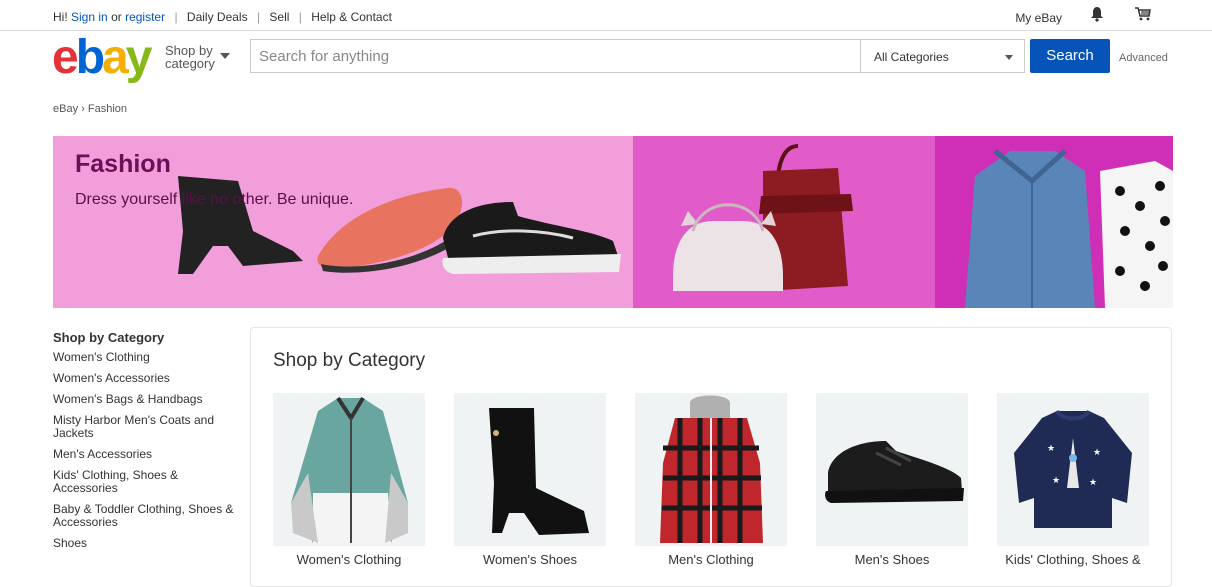 Image resolution: width=1212 pixels, height=587 pixels. I want to click on search-button: Search, so click(1070, 56).